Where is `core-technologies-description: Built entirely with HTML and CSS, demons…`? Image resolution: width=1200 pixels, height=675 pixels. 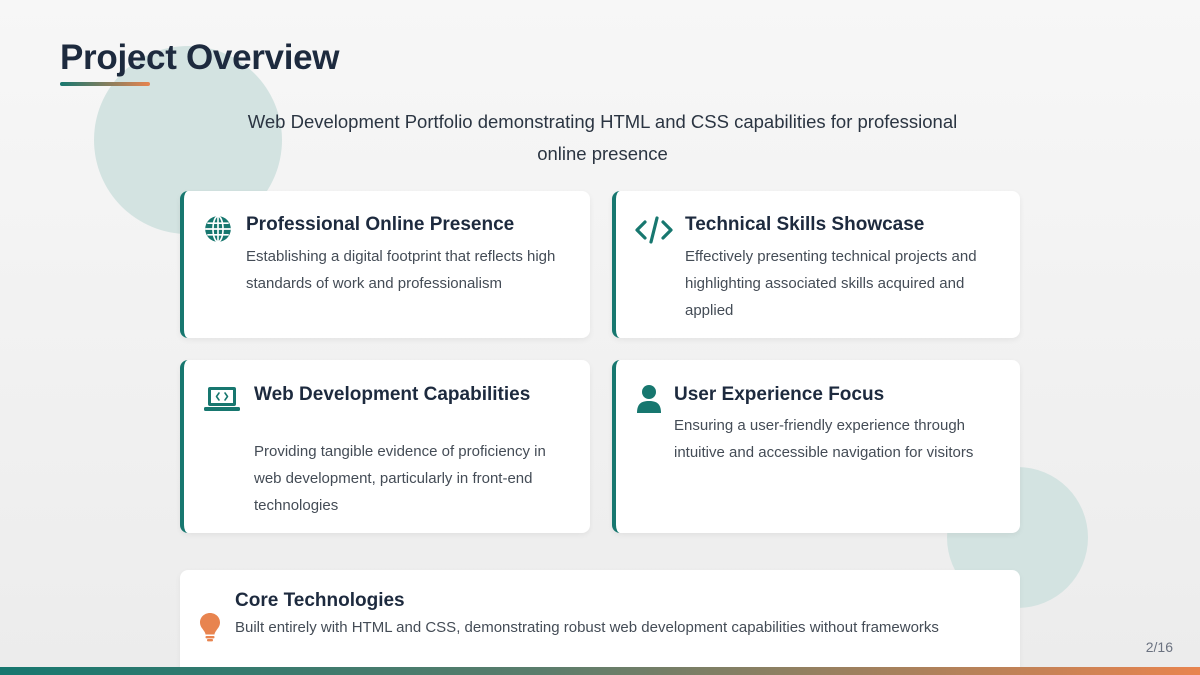
core-technologies-description: Built entirely with HTML and CSS, demons… is located at coordinates (587, 627).